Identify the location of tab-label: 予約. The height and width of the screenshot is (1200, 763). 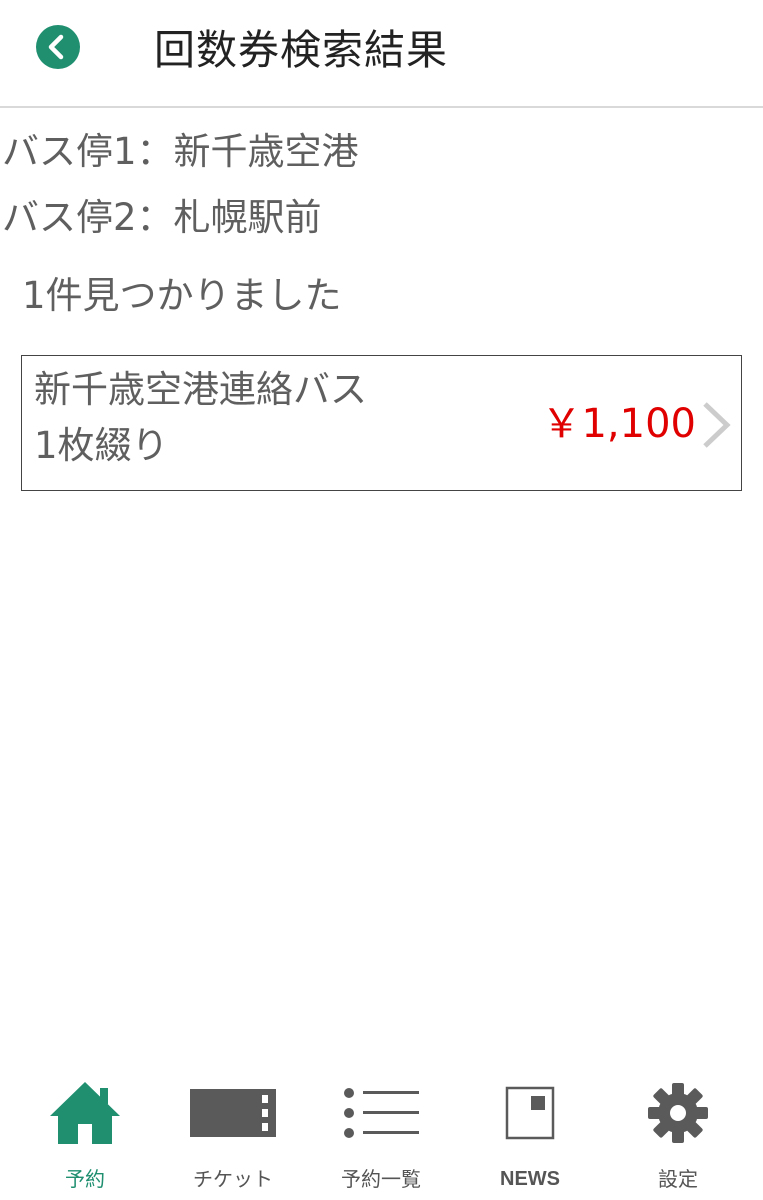
(85, 1179).